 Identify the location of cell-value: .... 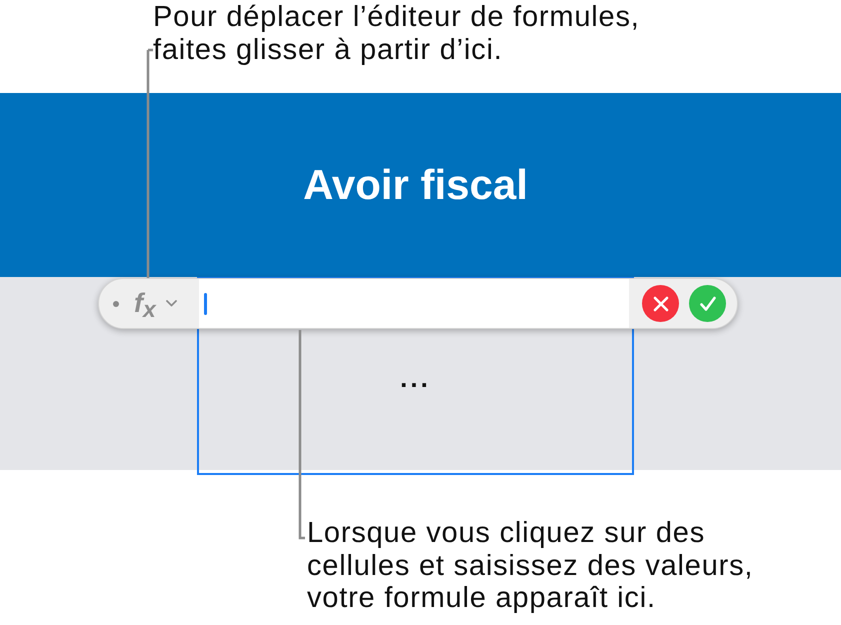
(415, 378).